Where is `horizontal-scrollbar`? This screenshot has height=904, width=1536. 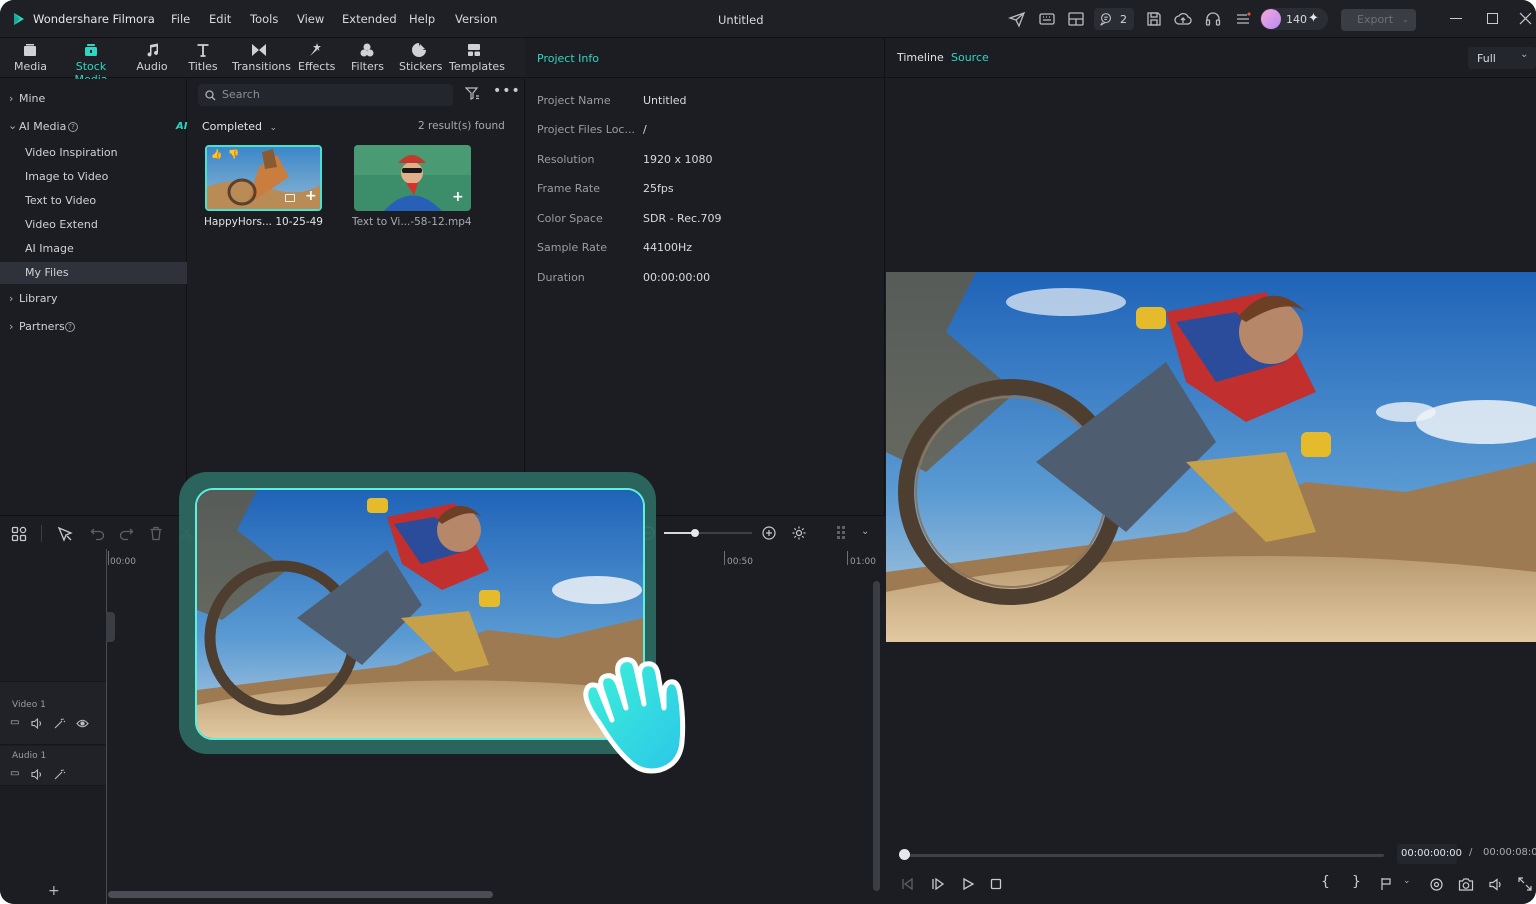
horizontal-scrollbar is located at coordinates (300, 894).